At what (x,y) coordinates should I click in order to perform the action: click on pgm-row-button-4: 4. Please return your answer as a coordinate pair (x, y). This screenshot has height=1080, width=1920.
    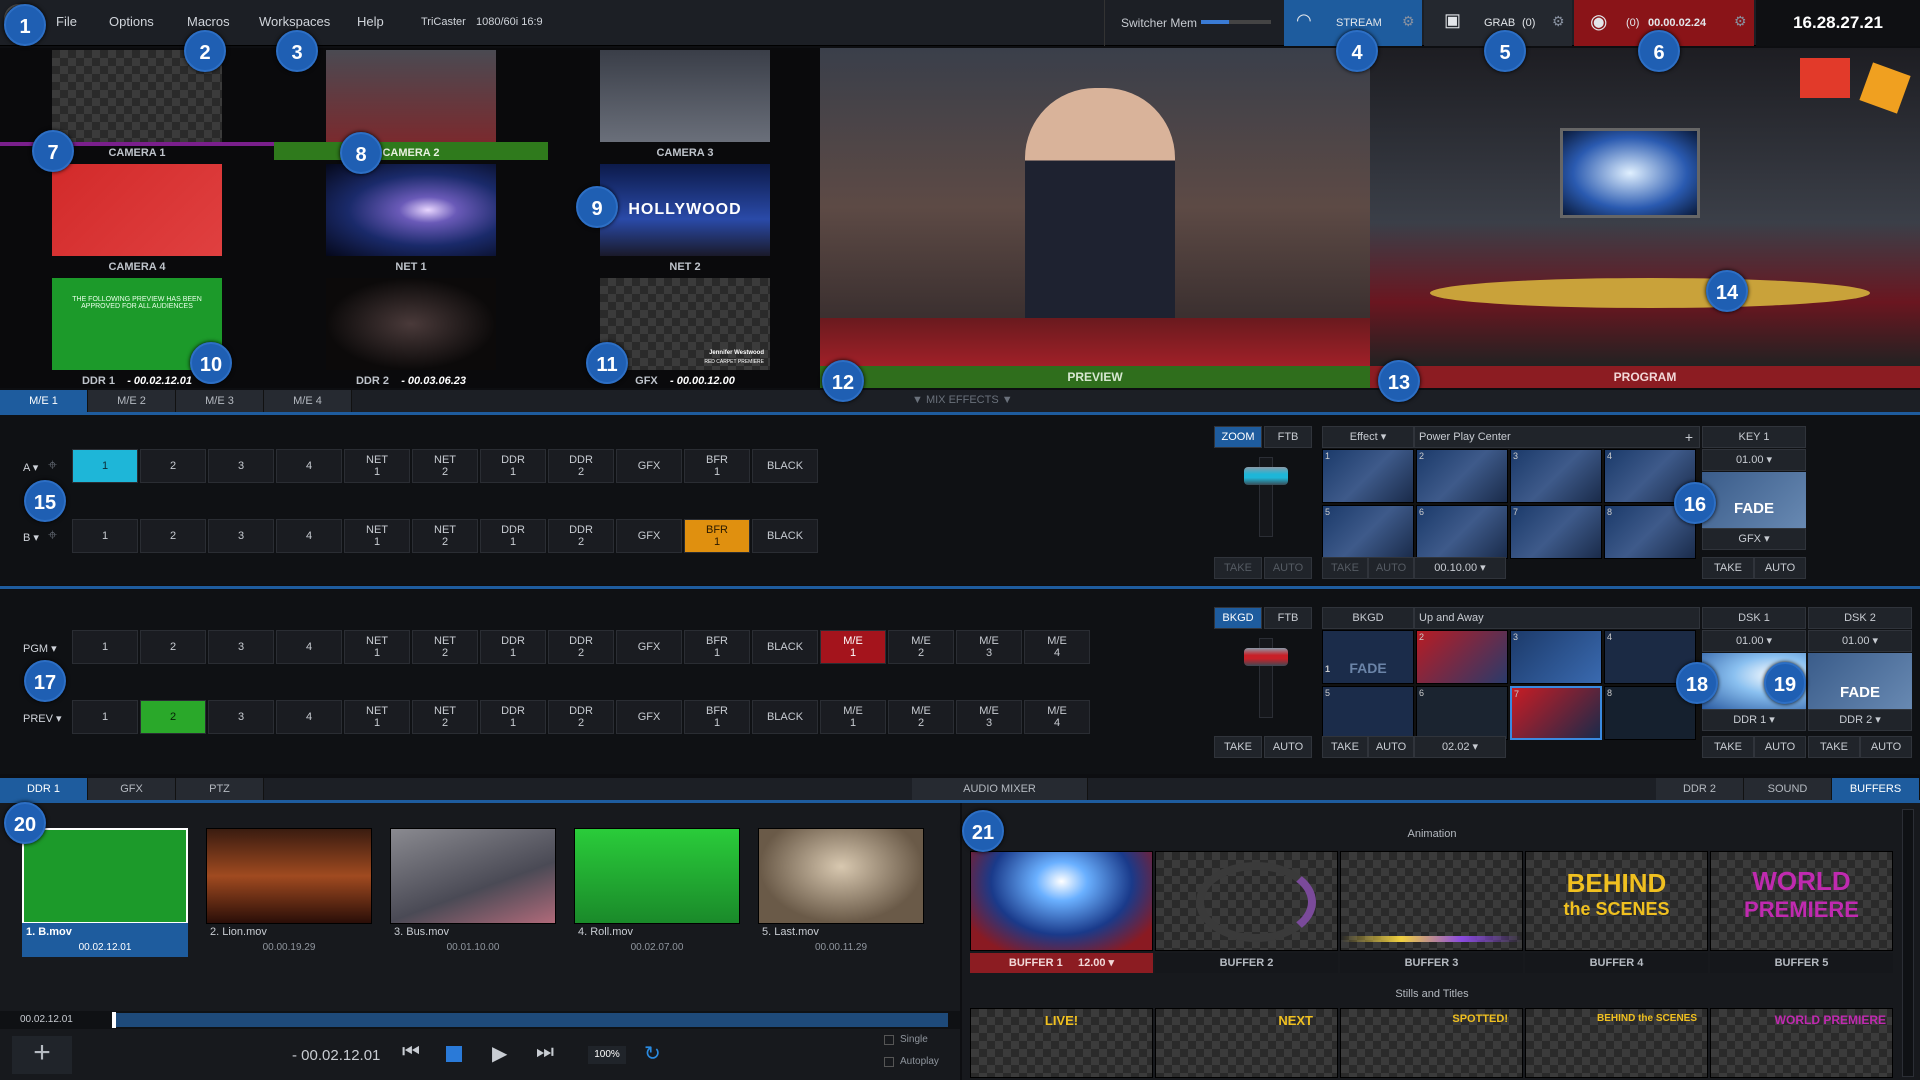
    Looking at the image, I should click on (309, 647).